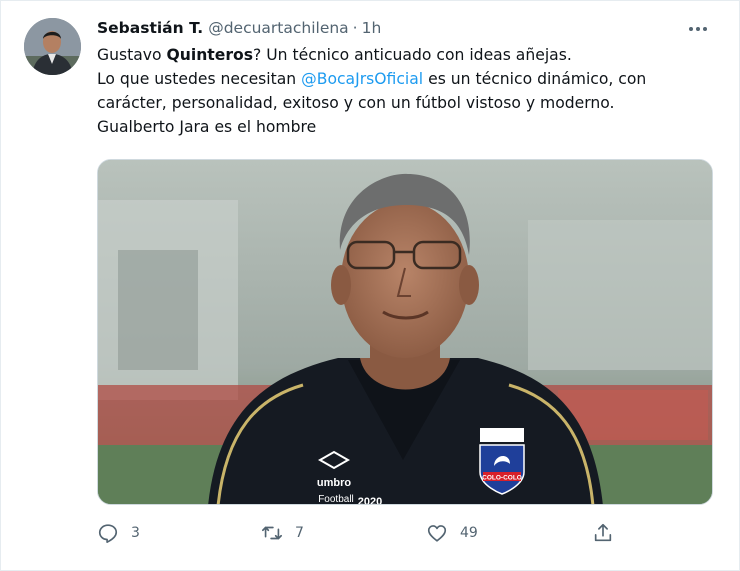  I want to click on colo-colo-crest-icon: COLO-COLO, so click(502, 461).